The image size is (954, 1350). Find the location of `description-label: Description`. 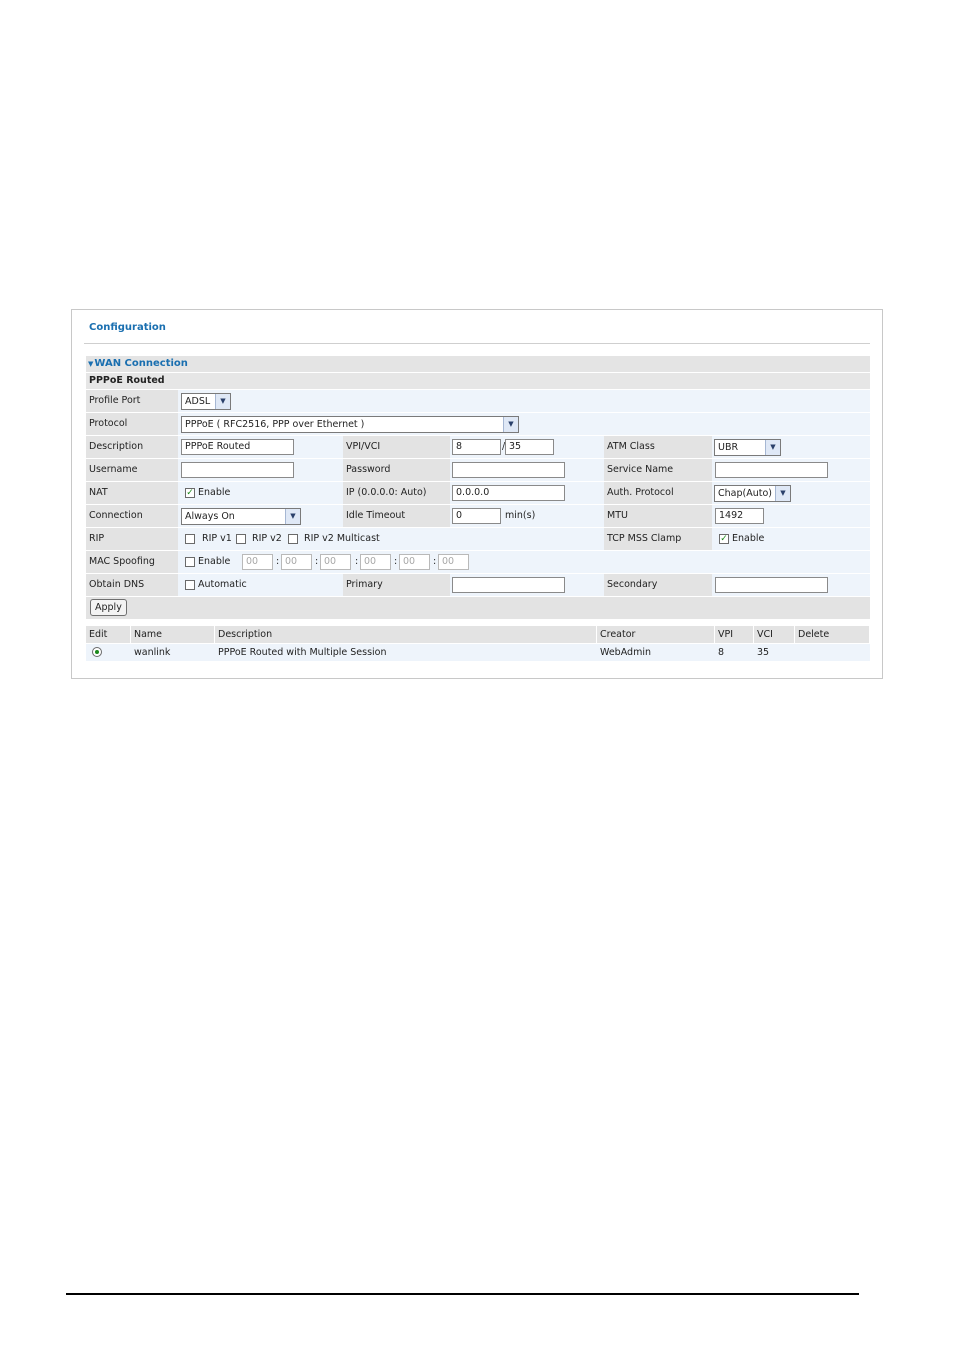

description-label: Description is located at coordinates (132, 447).